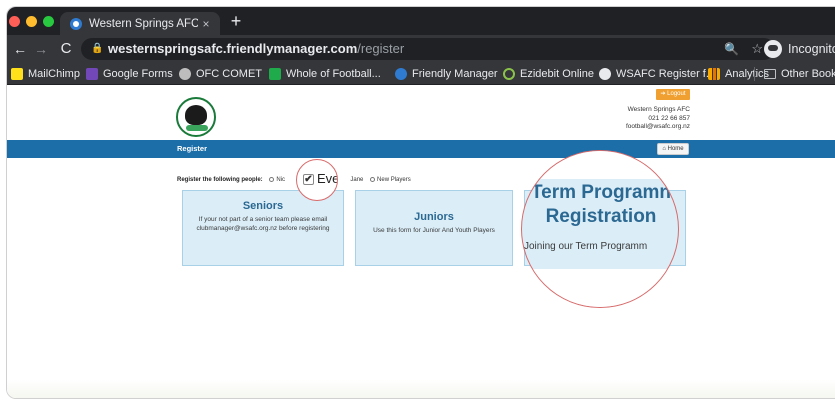  I want to click on bookmark-friendly-manager: Friendly Manager, so click(446, 74).